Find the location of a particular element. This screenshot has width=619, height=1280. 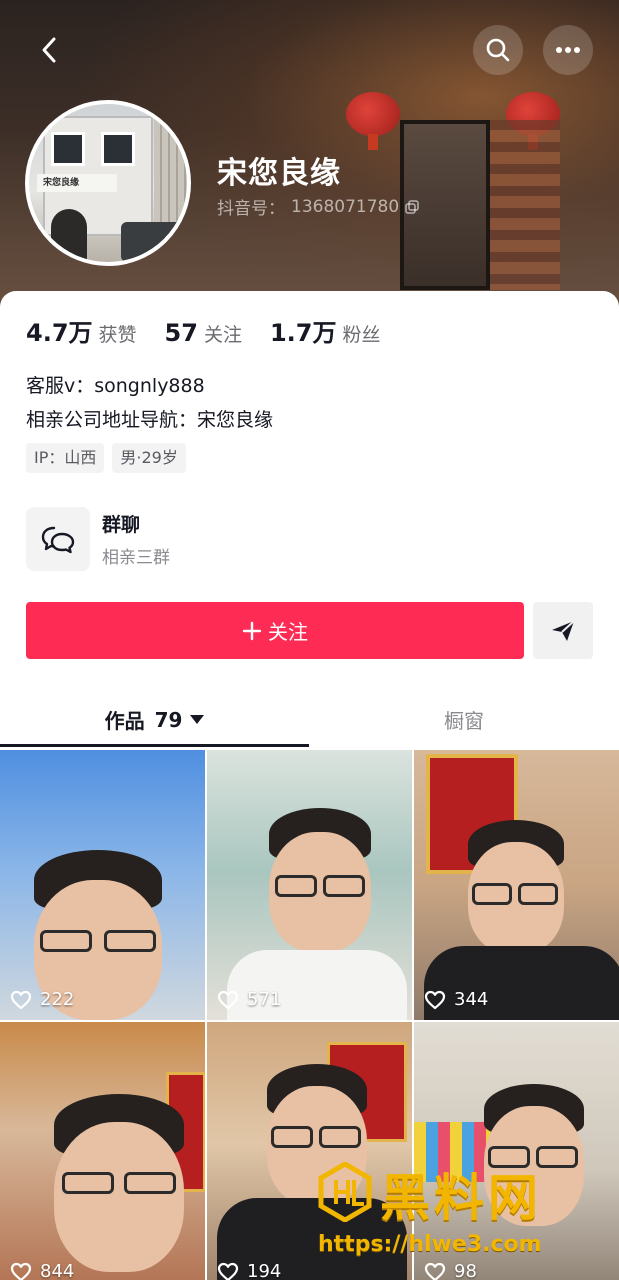

bio-line-address: 相亲公司地址导航：宋您良缘 is located at coordinates (150, 420).